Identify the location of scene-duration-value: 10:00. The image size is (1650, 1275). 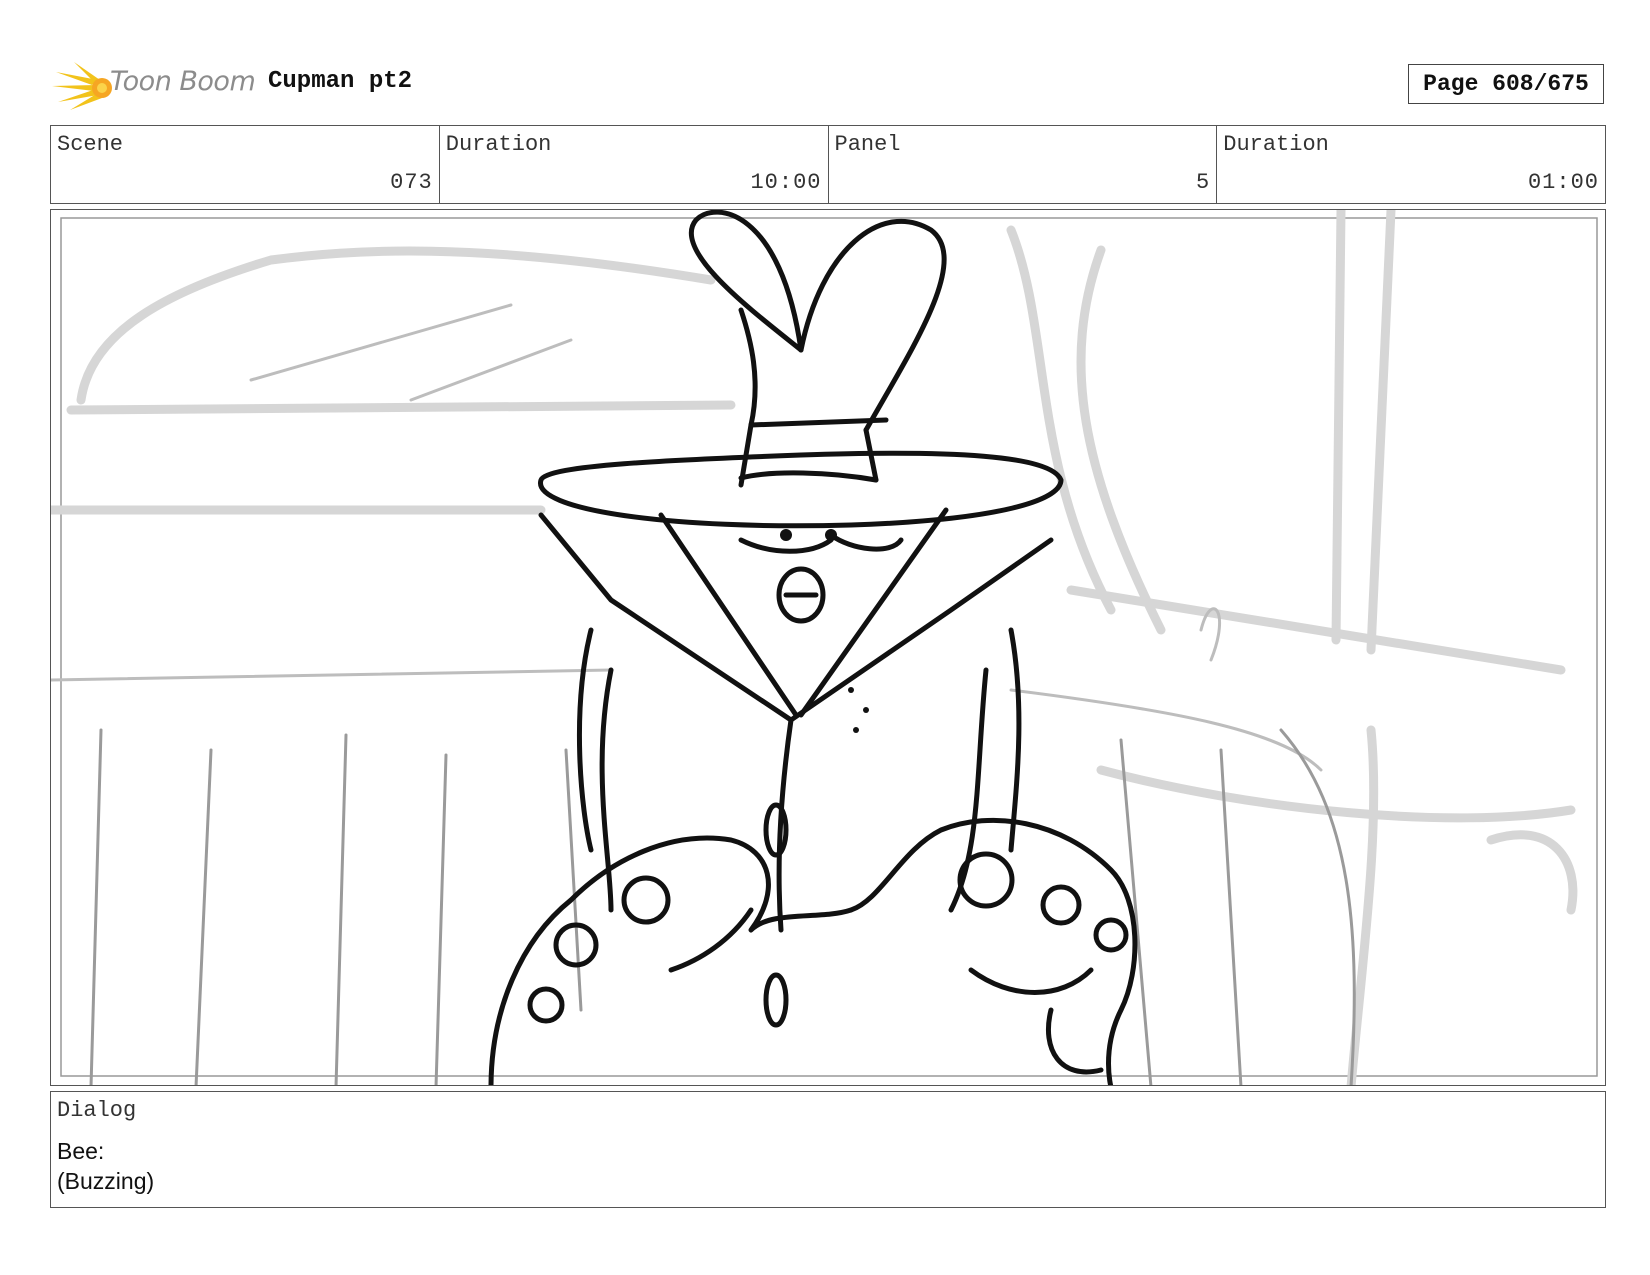
(786, 182).